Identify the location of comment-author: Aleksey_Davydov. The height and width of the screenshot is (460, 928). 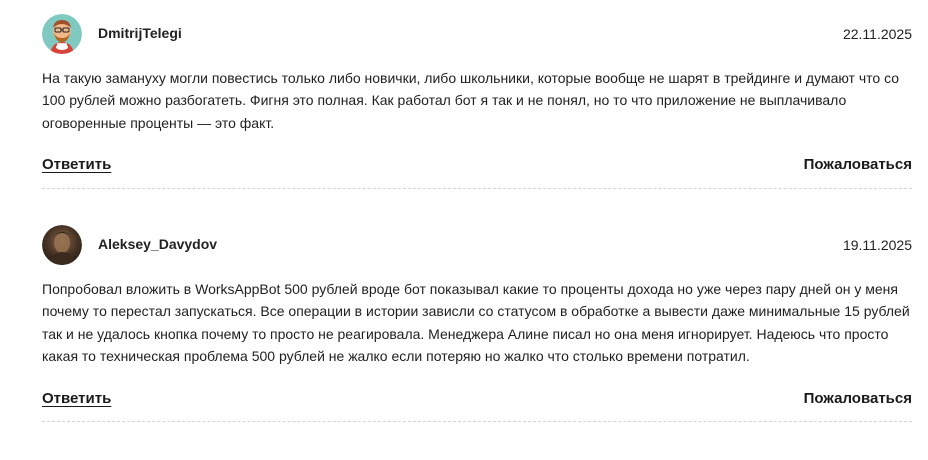
(158, 244).